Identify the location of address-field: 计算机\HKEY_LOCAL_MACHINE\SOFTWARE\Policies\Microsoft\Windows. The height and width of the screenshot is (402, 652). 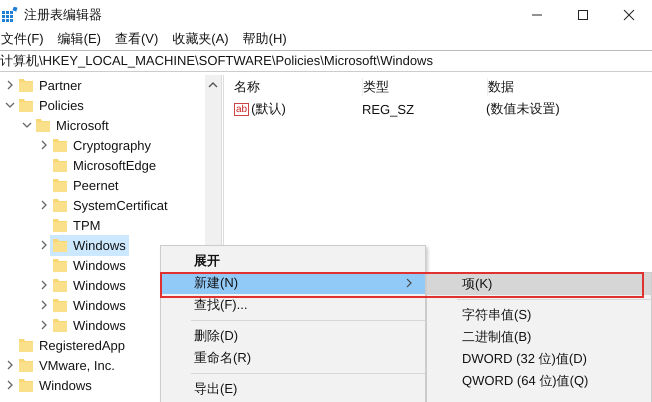
(326, 61).